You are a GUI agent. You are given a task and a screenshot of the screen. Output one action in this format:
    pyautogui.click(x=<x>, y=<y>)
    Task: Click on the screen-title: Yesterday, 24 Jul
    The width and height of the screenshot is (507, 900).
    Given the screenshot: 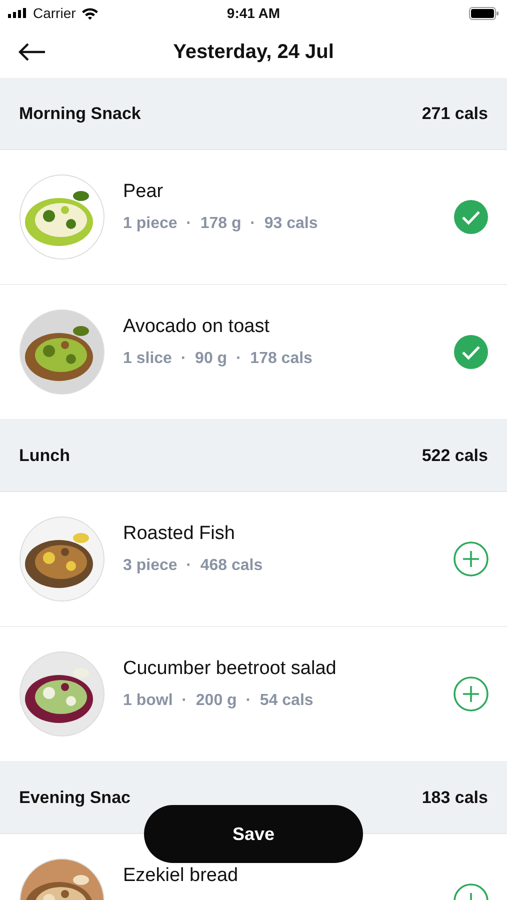 What is the action you would take?
    pyautogui.click(x=253, y=52)
    